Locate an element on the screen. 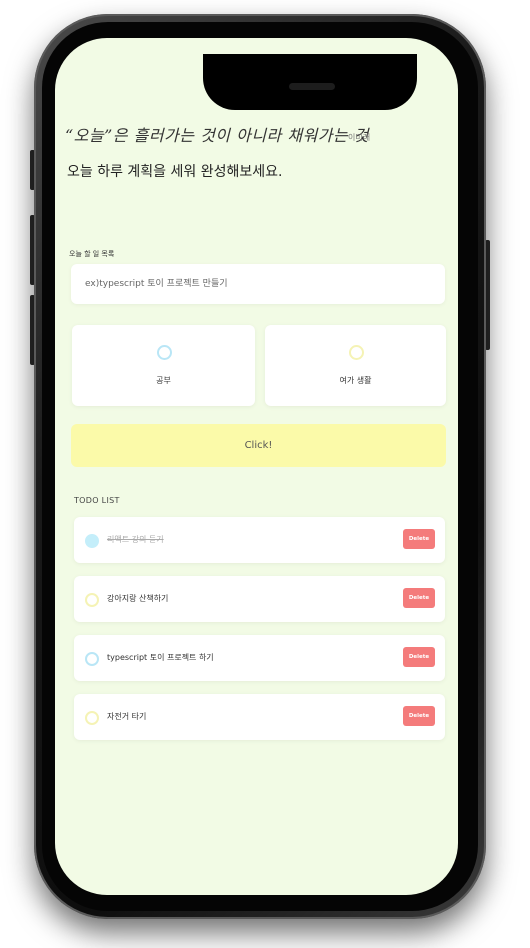  page-subtitle: 오늘 하루 계획을 세워 완성해보세요. is located at coordinates (175, 172).